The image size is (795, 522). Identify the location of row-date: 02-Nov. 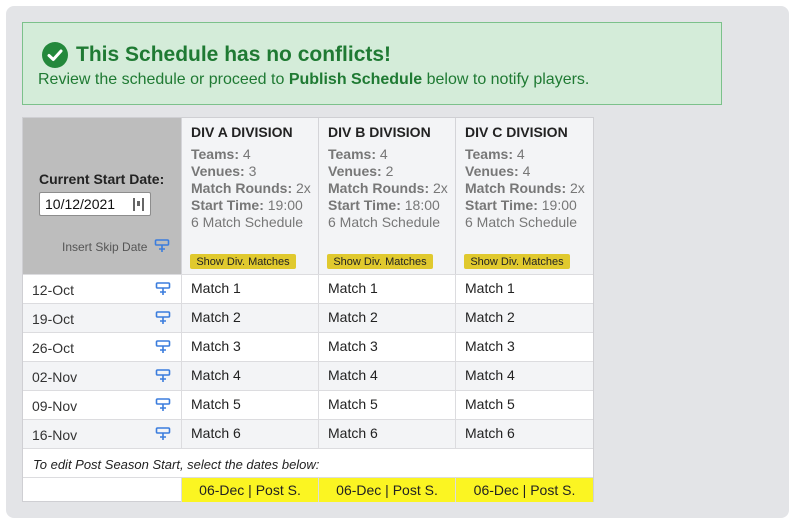
(55, 377).